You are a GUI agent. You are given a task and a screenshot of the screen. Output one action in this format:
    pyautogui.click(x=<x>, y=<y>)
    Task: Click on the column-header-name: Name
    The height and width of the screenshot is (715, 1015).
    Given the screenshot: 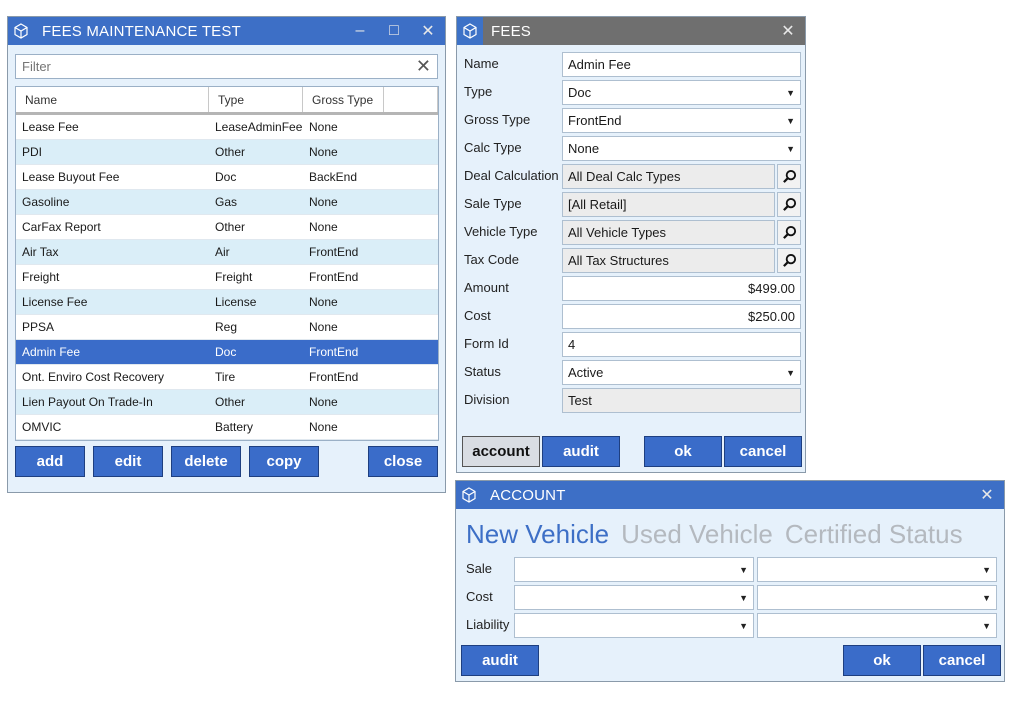 What is the action you would take?
    pyautogui.click(x=112, y=99)
    